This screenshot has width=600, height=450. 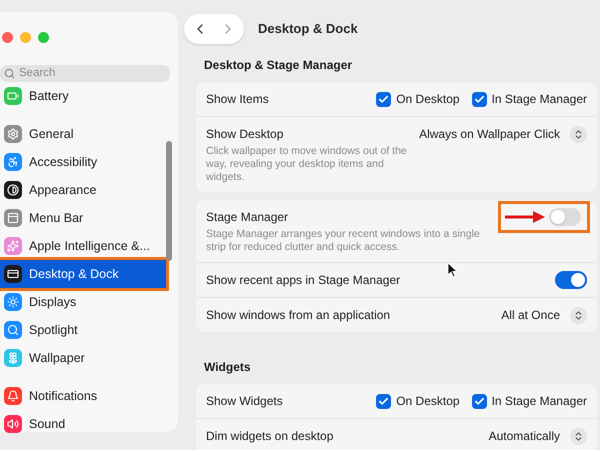 What do you see at coordinates (303, 280) in the screenshot?
I see `row-label: Show recent apps in Stage Manager` at bounding box center [303, 280].